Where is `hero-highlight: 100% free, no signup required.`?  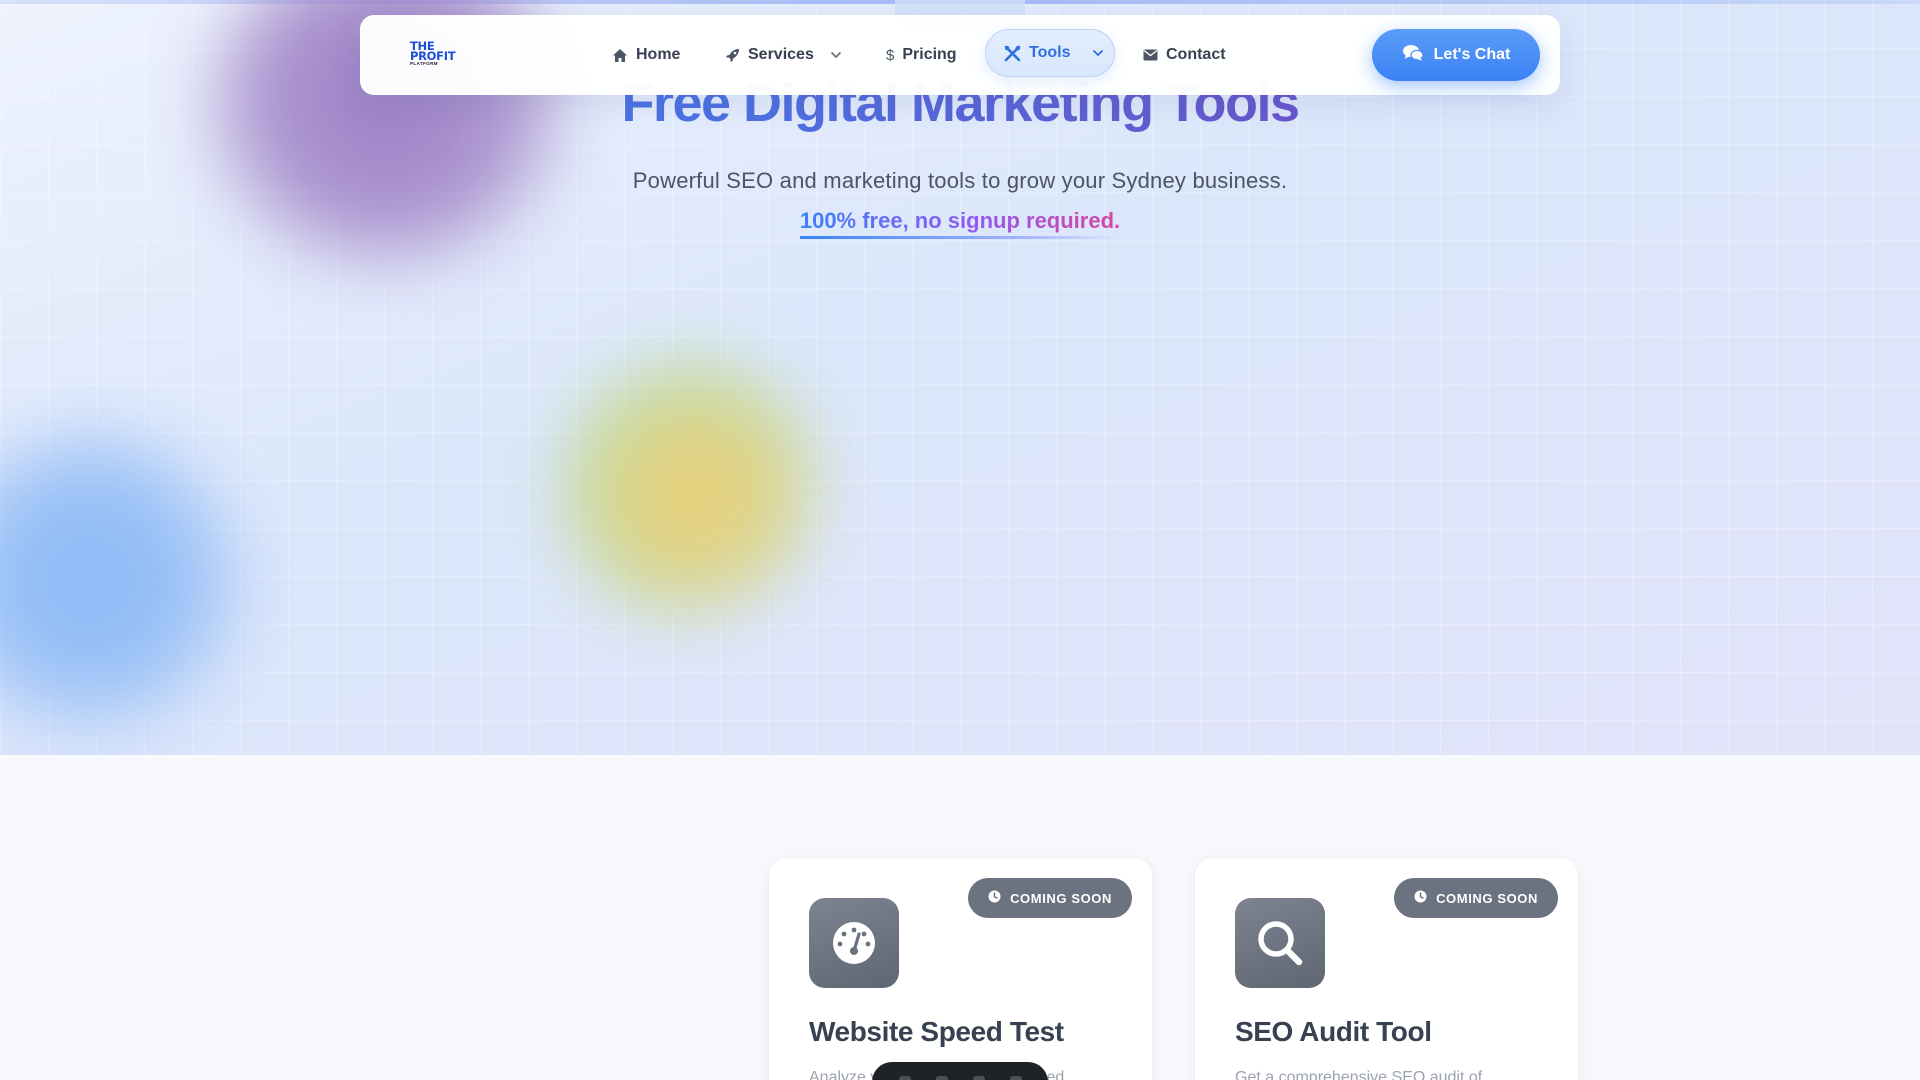 hero-highlight: 100% free, no signup required. is located at coordinates (960, 223).